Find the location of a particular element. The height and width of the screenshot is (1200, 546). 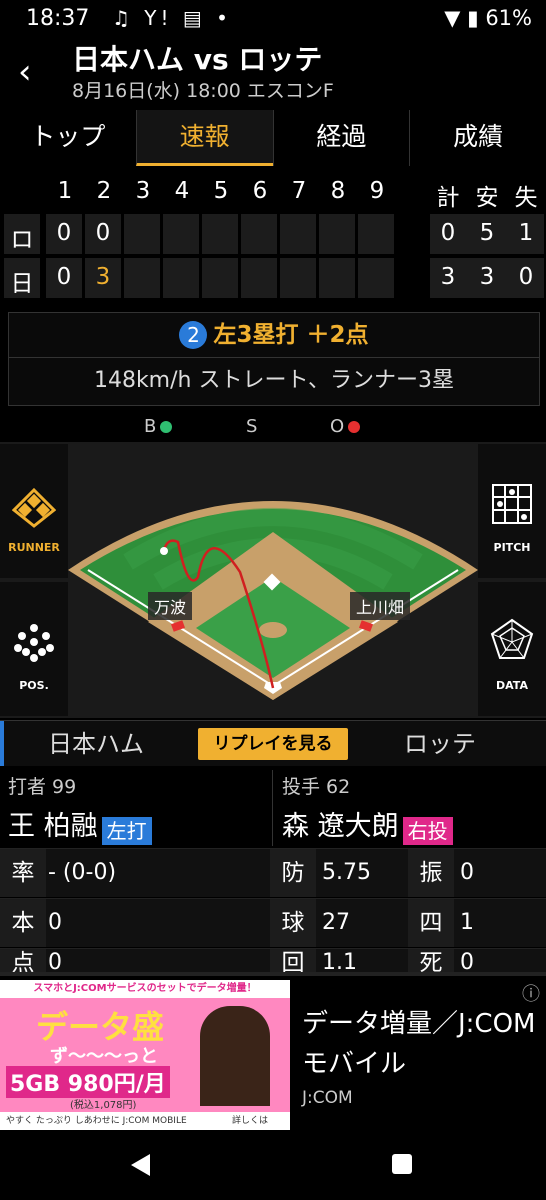

strike-count: S is located at coordinates (251, 426).